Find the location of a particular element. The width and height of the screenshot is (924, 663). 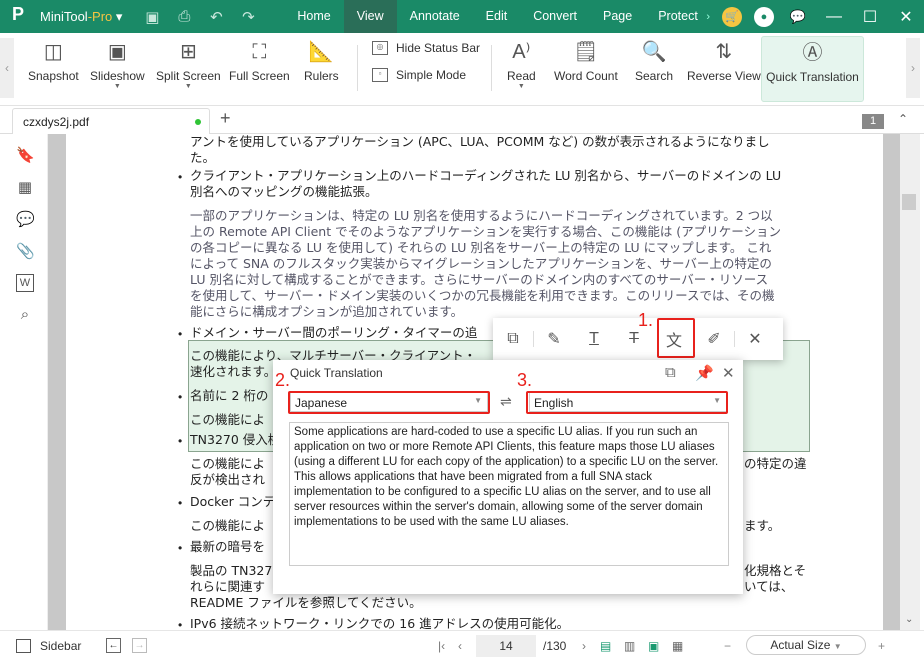

new-tab-button: + is located at coordinates (225, 118).